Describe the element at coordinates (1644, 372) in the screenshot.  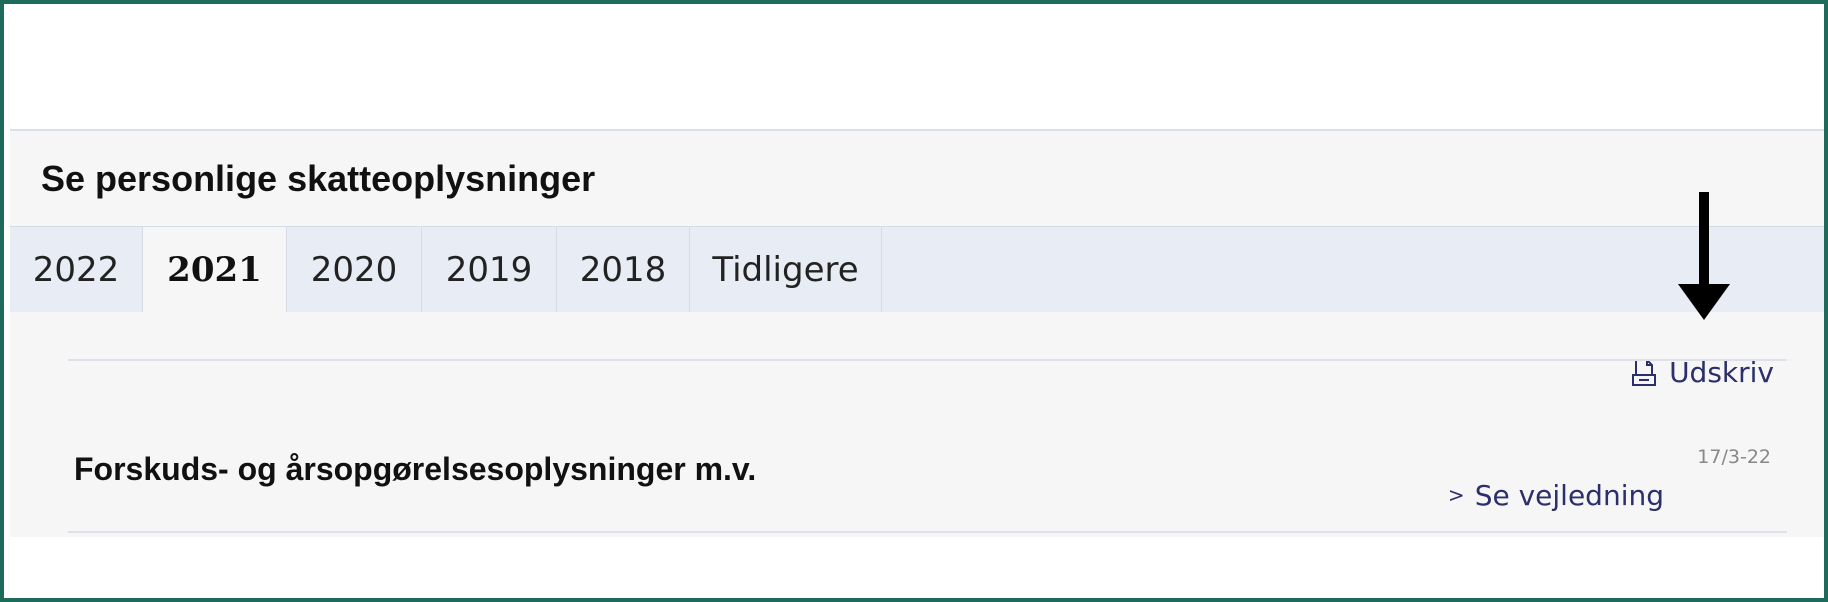
I see `print-document-icon` at that location.